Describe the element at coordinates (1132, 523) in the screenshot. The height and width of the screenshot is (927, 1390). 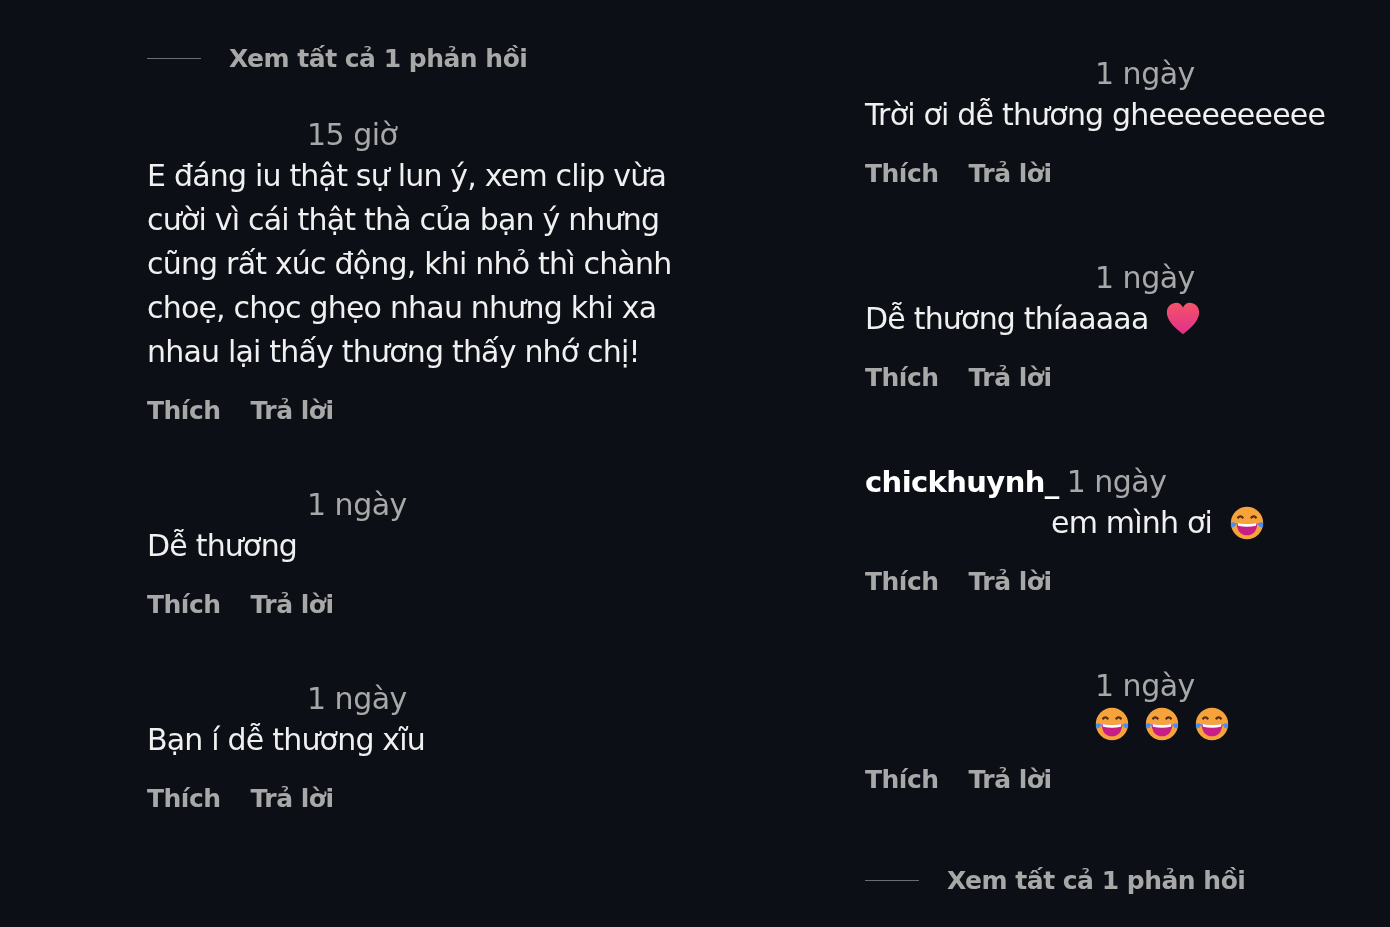
I see `comment-text: em mình ơi` at that location.